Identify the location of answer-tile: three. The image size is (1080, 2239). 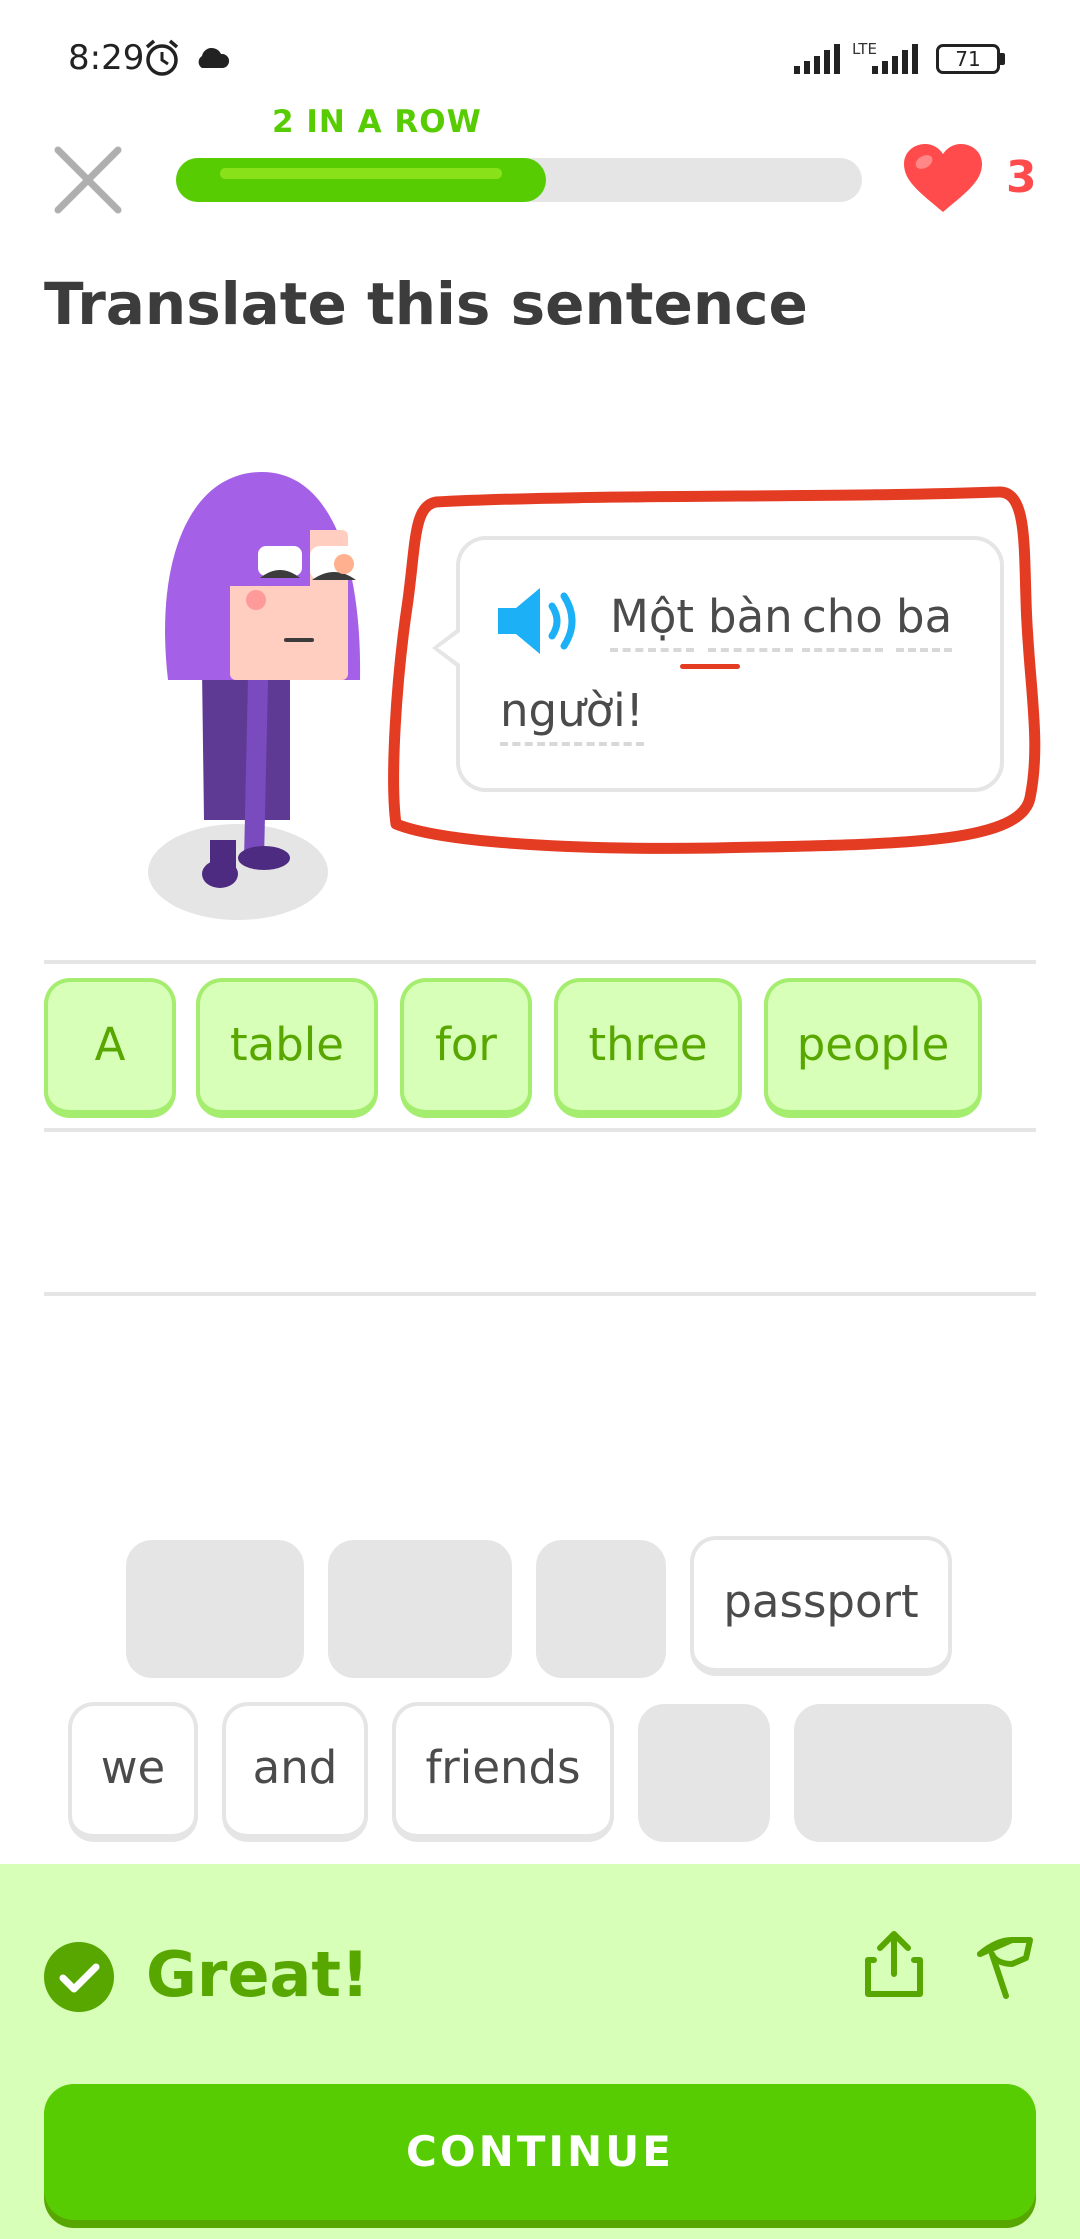
(648, 1048).